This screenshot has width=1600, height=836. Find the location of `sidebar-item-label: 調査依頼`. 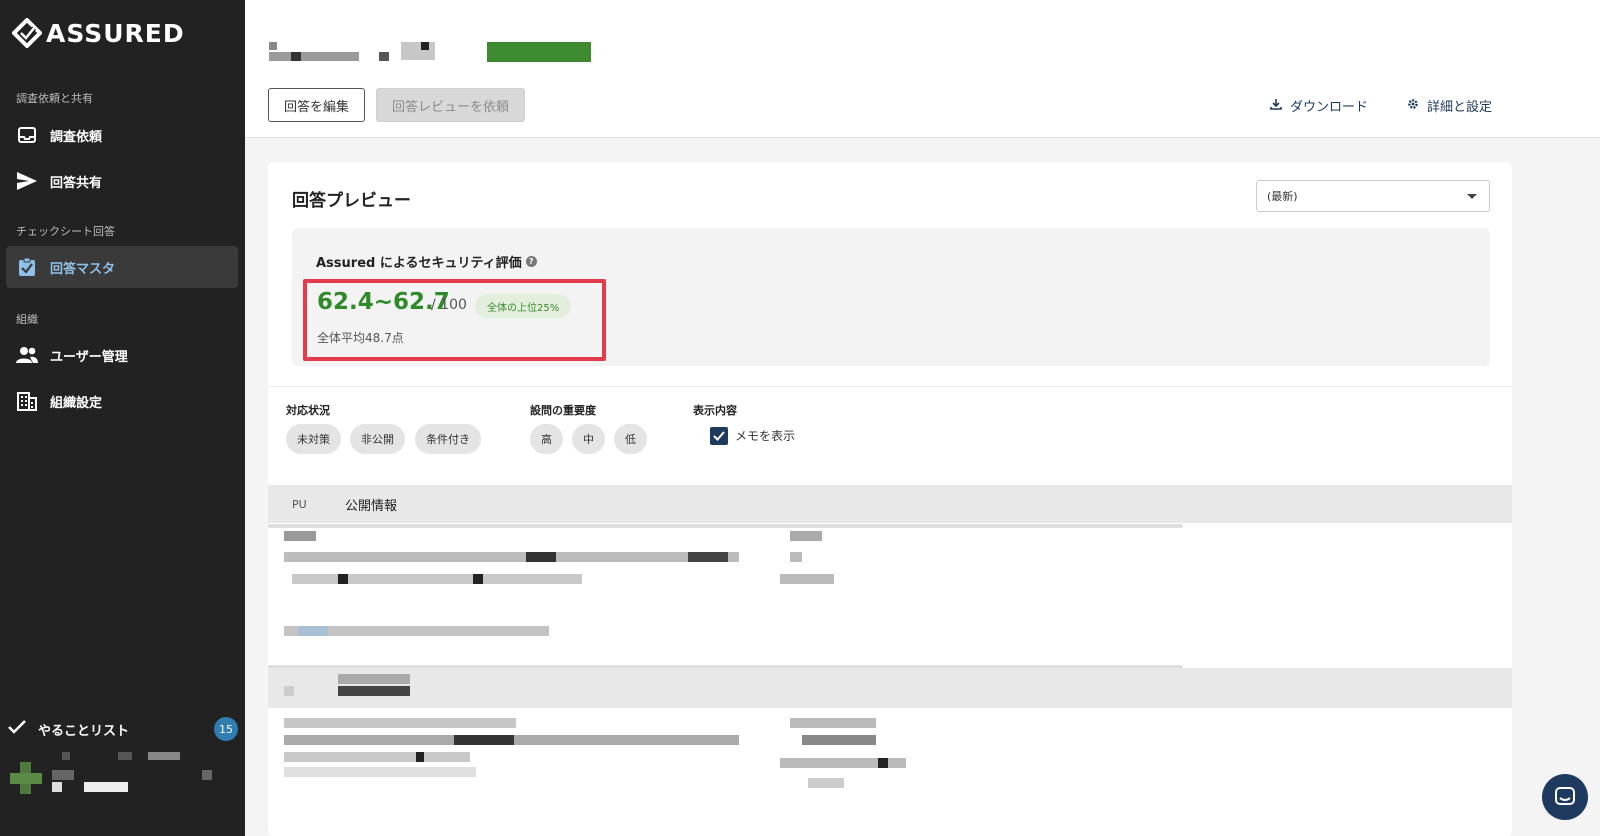

sidebar-item-label: 調査依頼 is located at coordinates (76, 137).